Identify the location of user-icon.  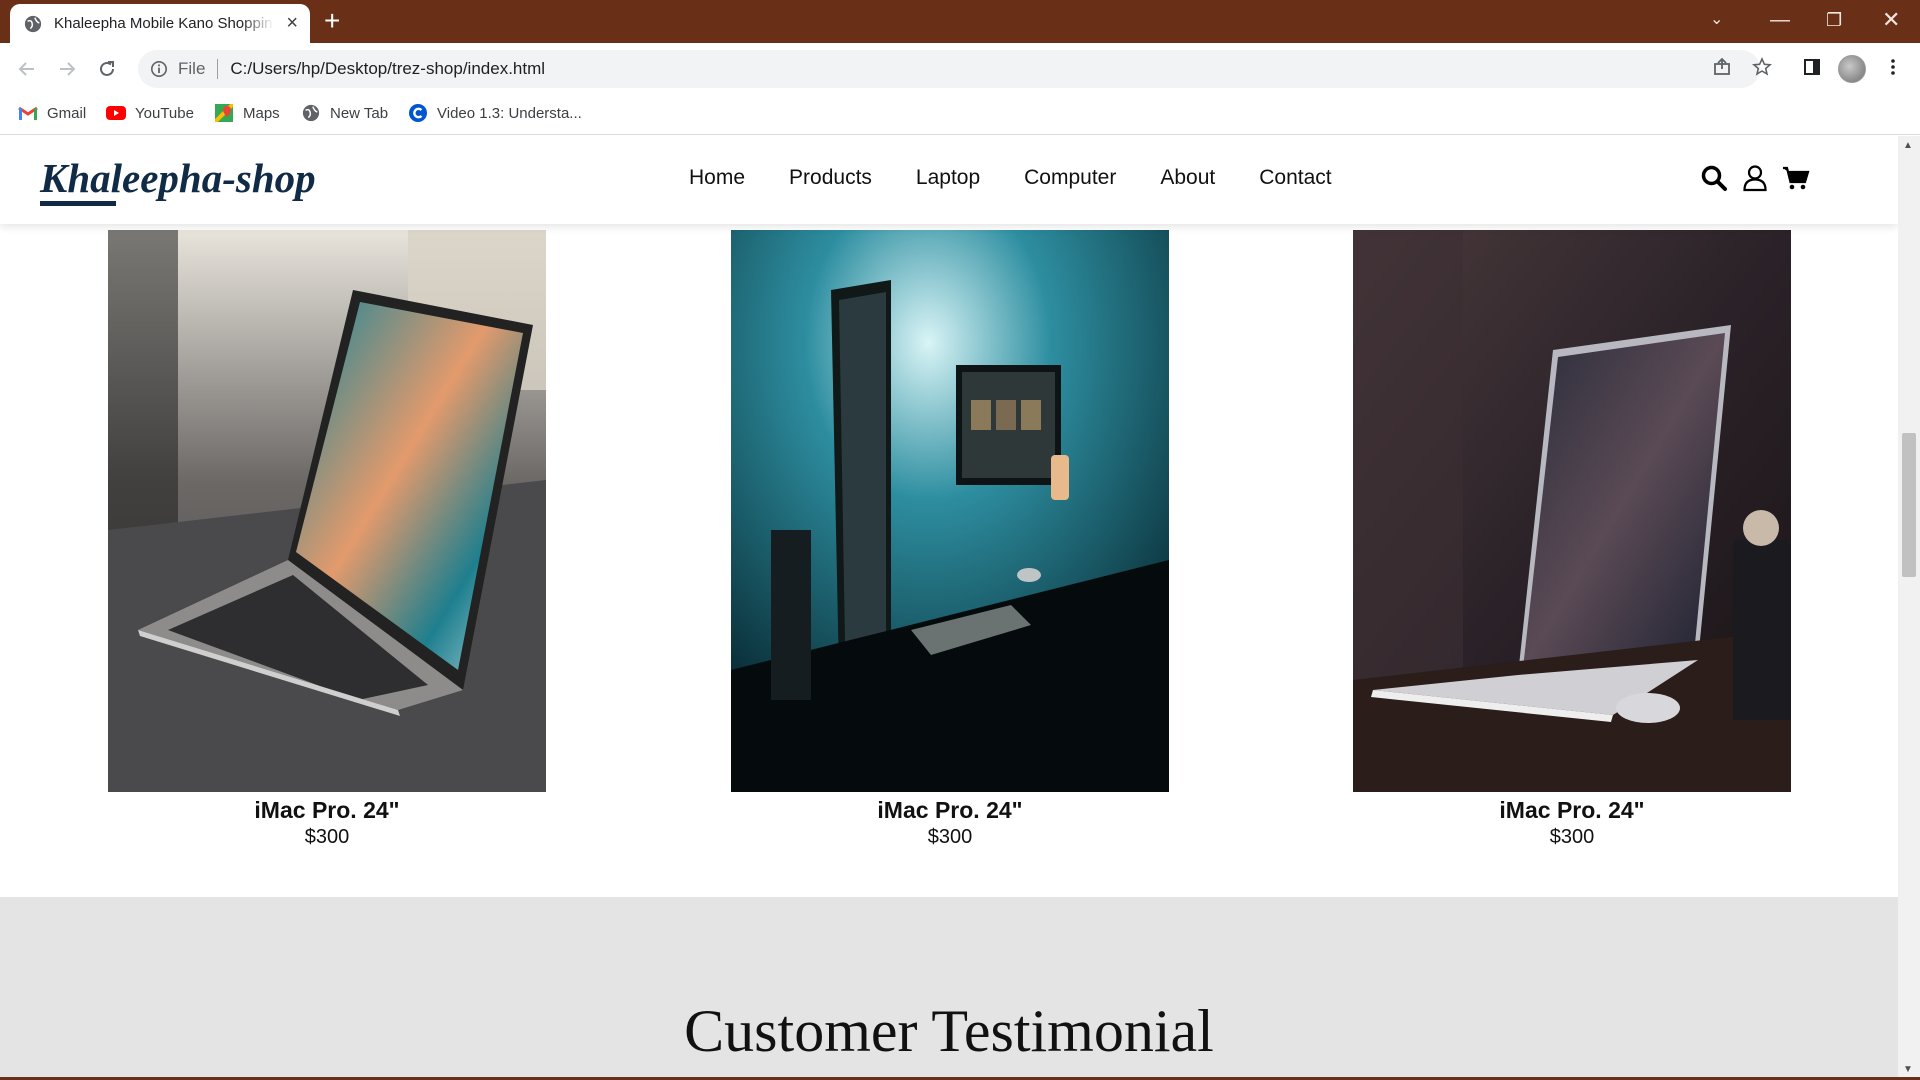
(1755, 178).